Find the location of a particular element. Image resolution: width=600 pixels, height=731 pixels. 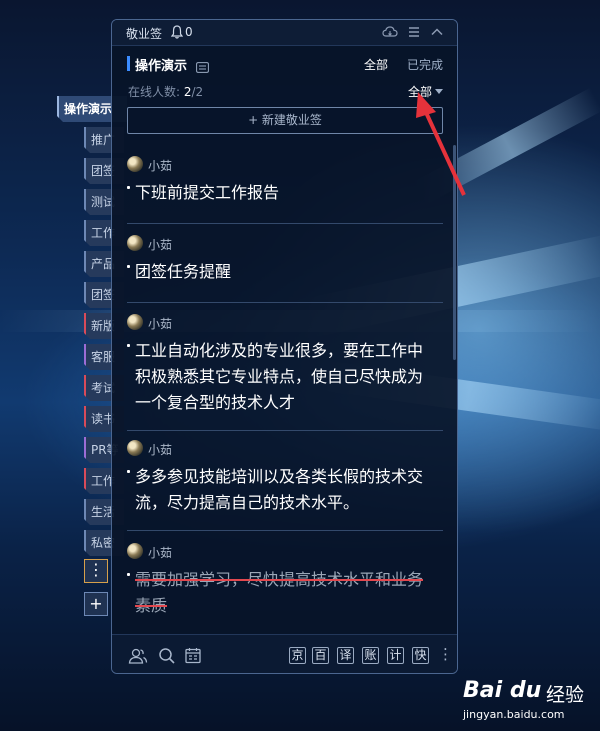

baidu-logo: Bai du is located at coordinates (502, 690).